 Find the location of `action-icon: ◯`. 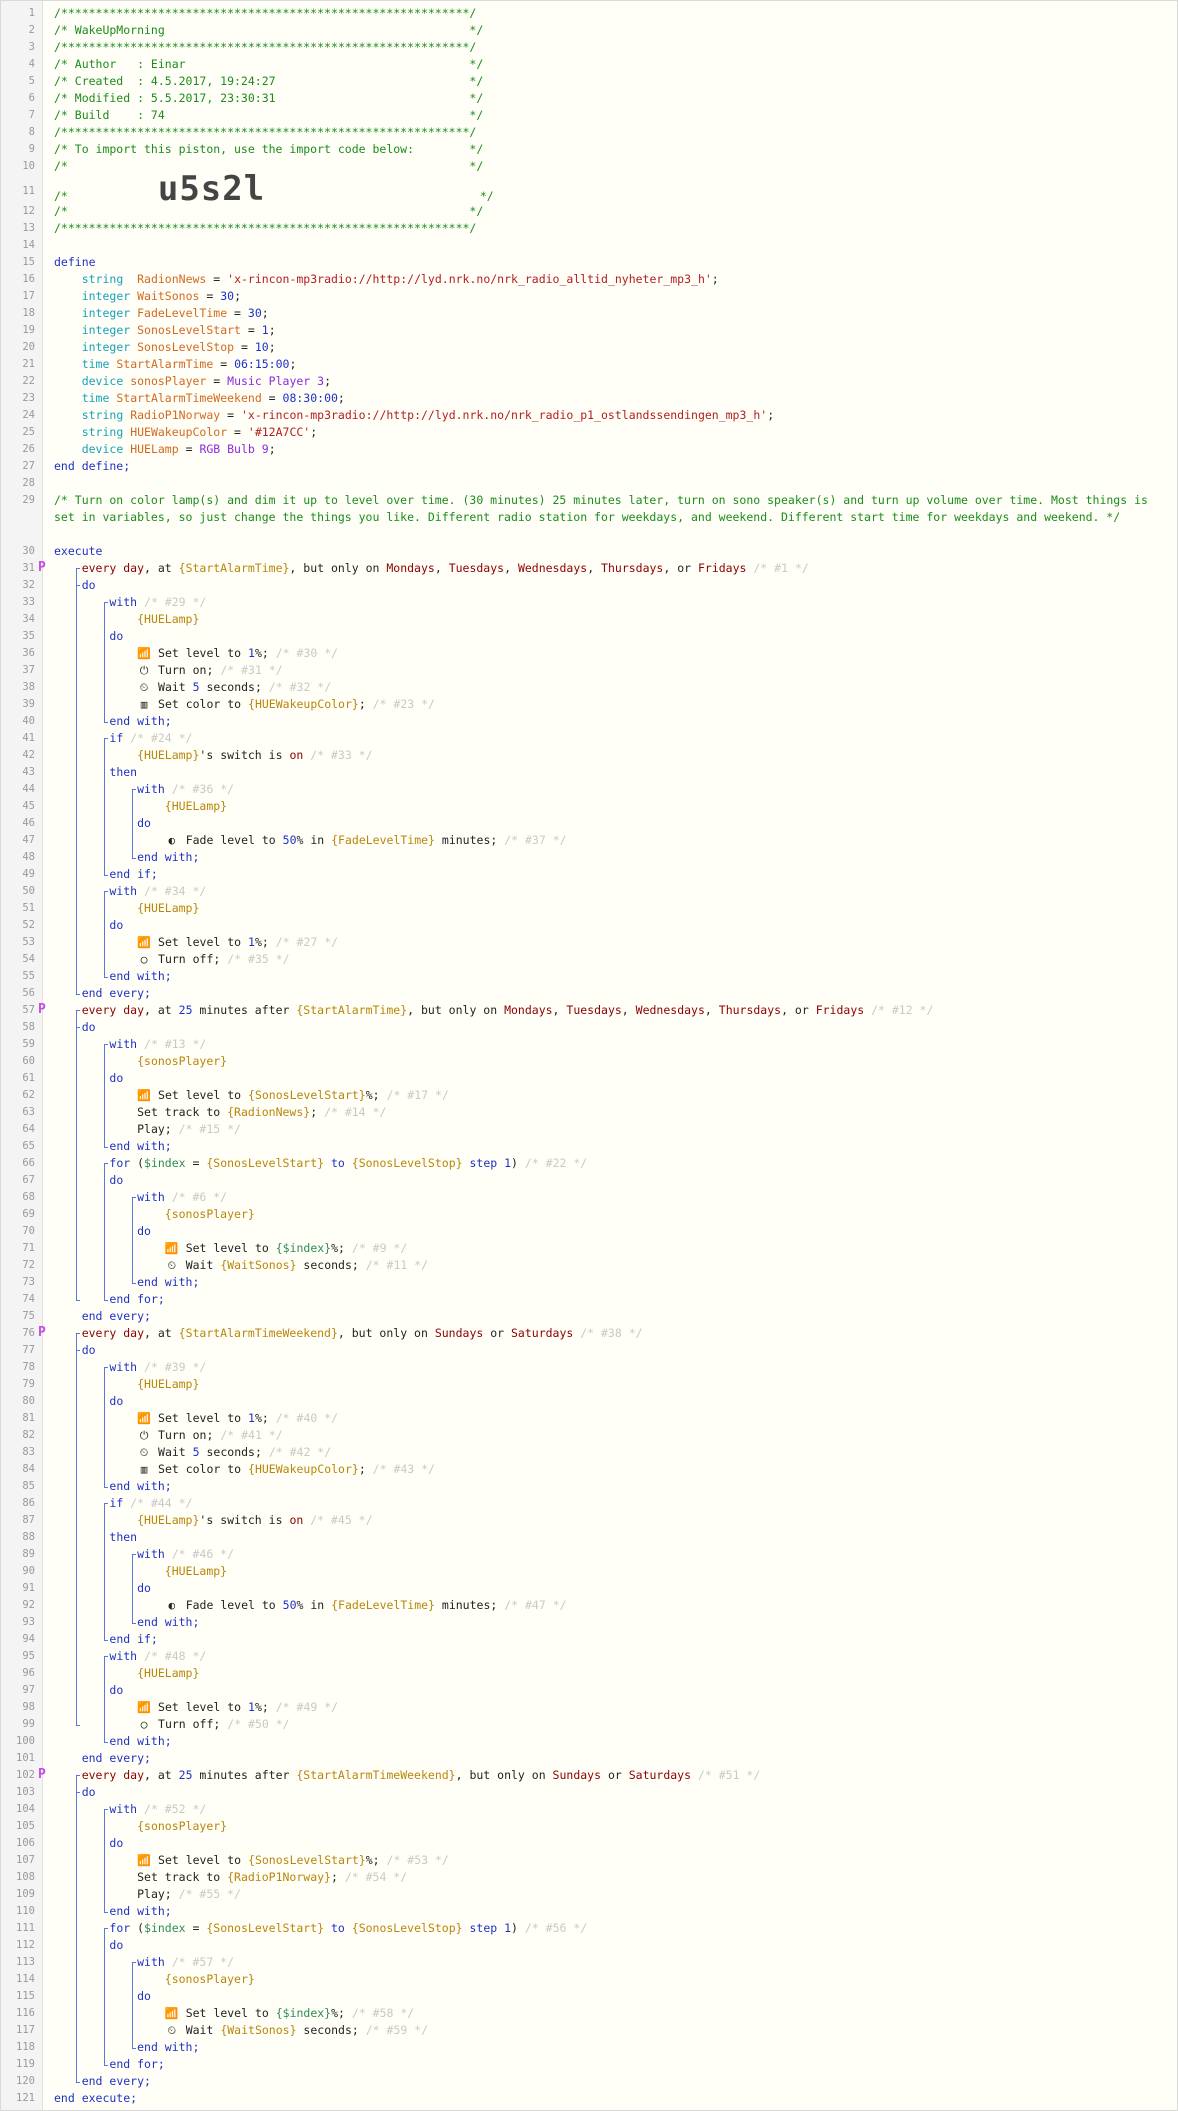

action-icon: ◯ is located at coordinates (144, 959).